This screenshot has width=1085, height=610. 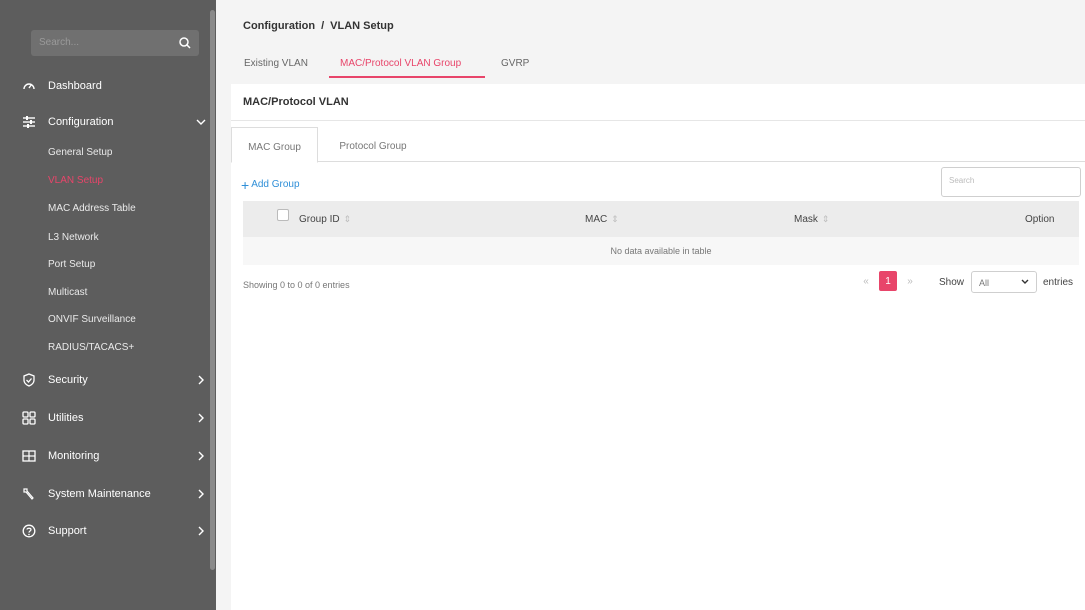 I want to click on sidebar-subitem-onvif-surveillance: ONVIF Surveillance, so click(x=92, y=319).